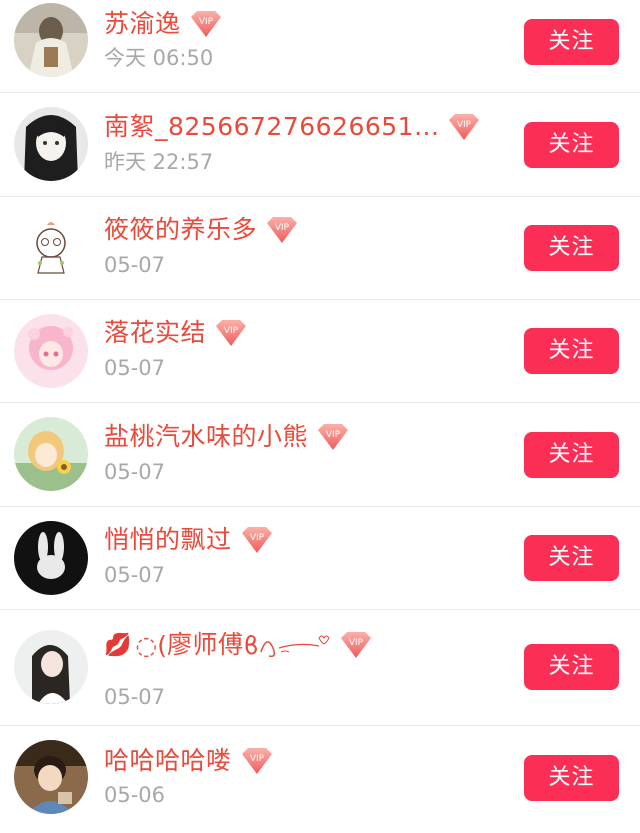  What do you see at coordinates (151, 645) in the screenshot?
I see `name-decoration: ◌(` at bounding box center [151, 645].